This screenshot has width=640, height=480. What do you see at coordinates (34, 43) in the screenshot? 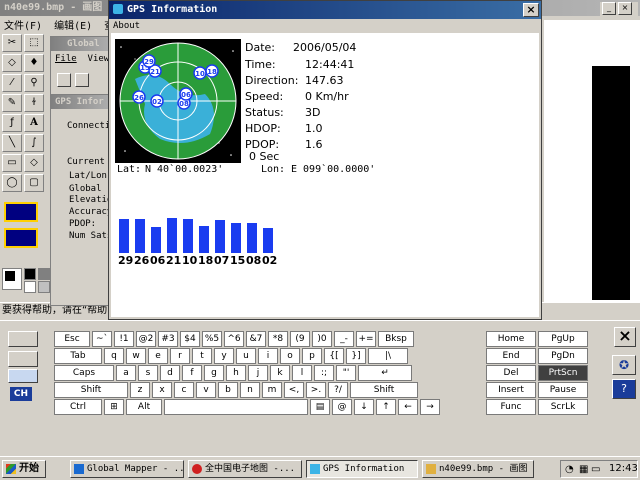
I see `rect-select-icon: ⬚` at bounding box center [34, 43].